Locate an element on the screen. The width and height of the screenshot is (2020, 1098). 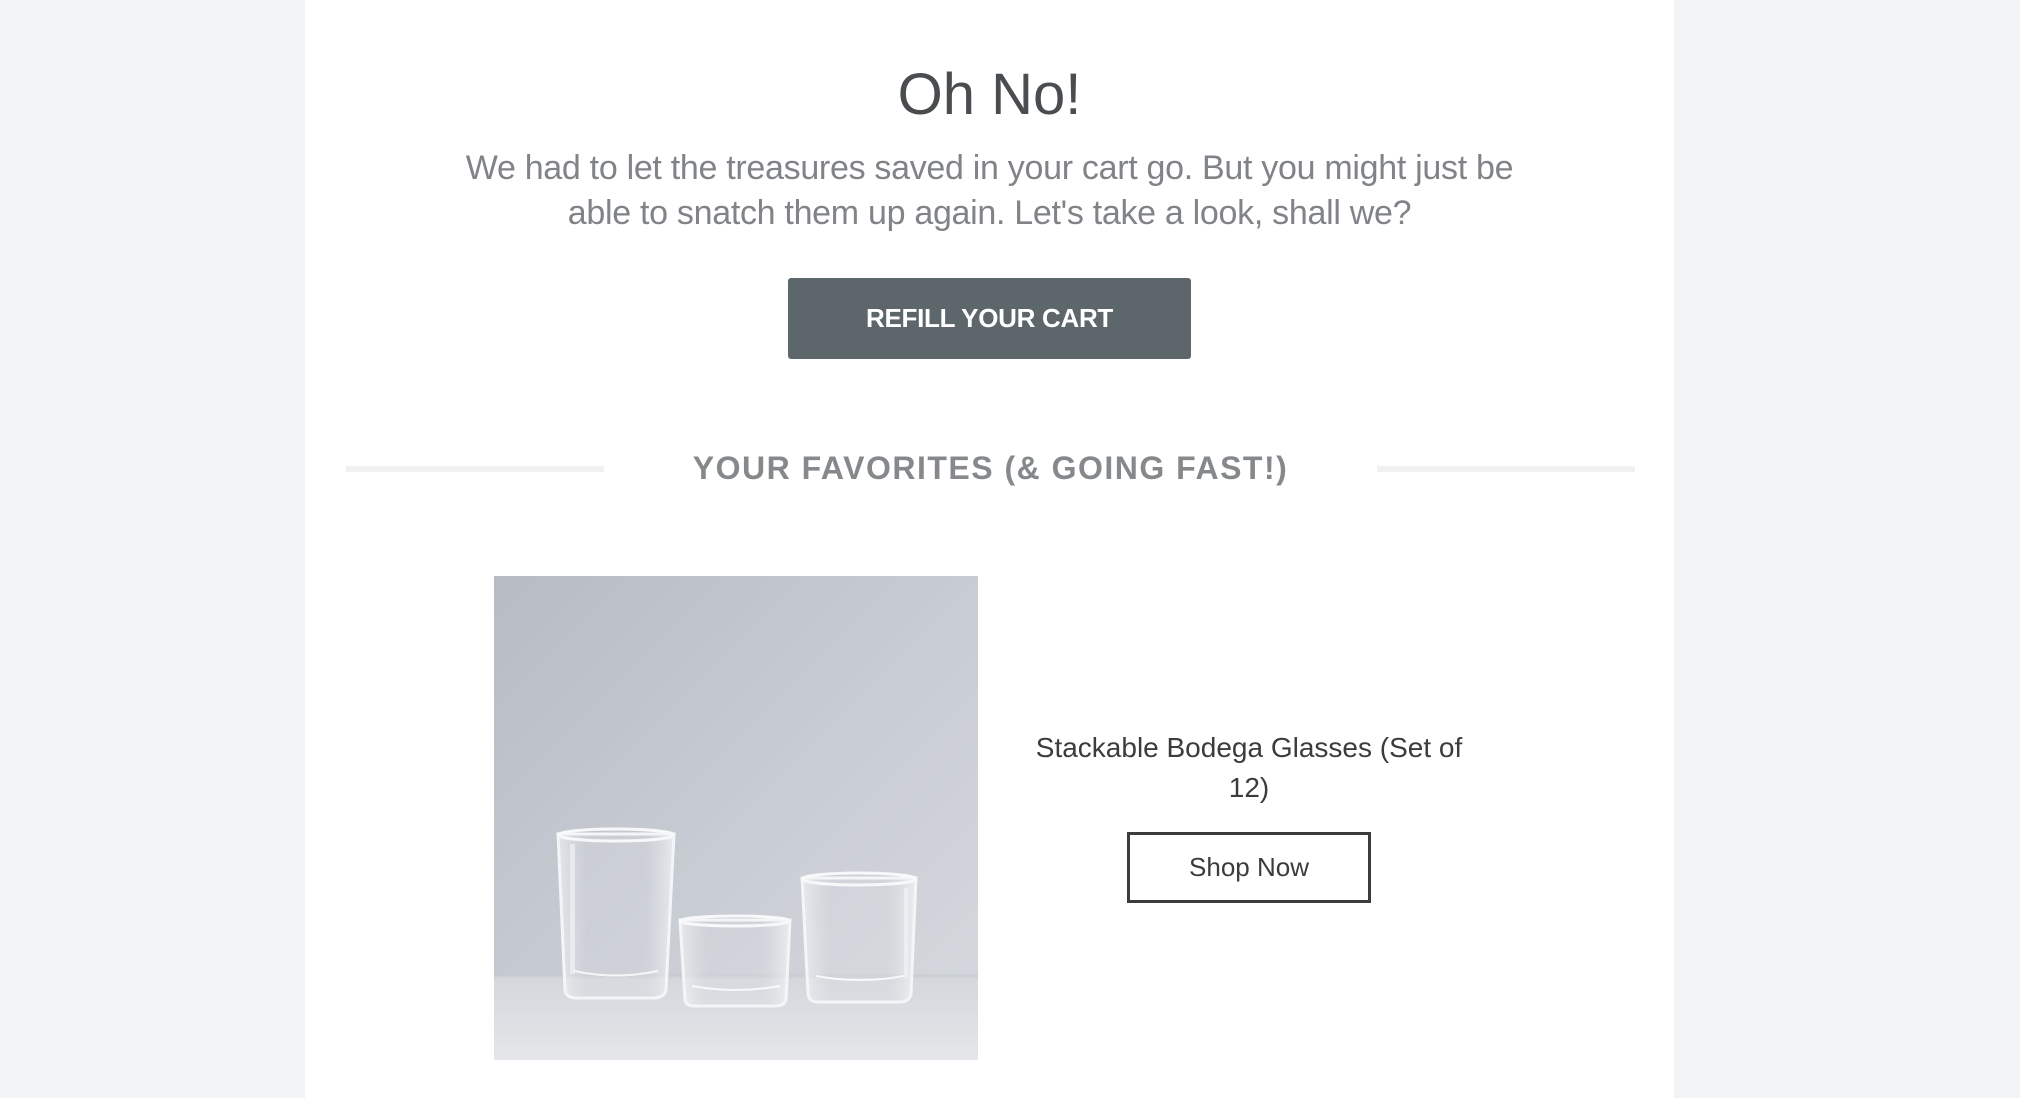
headline: Oh No! is located at coordinates (989, 94).